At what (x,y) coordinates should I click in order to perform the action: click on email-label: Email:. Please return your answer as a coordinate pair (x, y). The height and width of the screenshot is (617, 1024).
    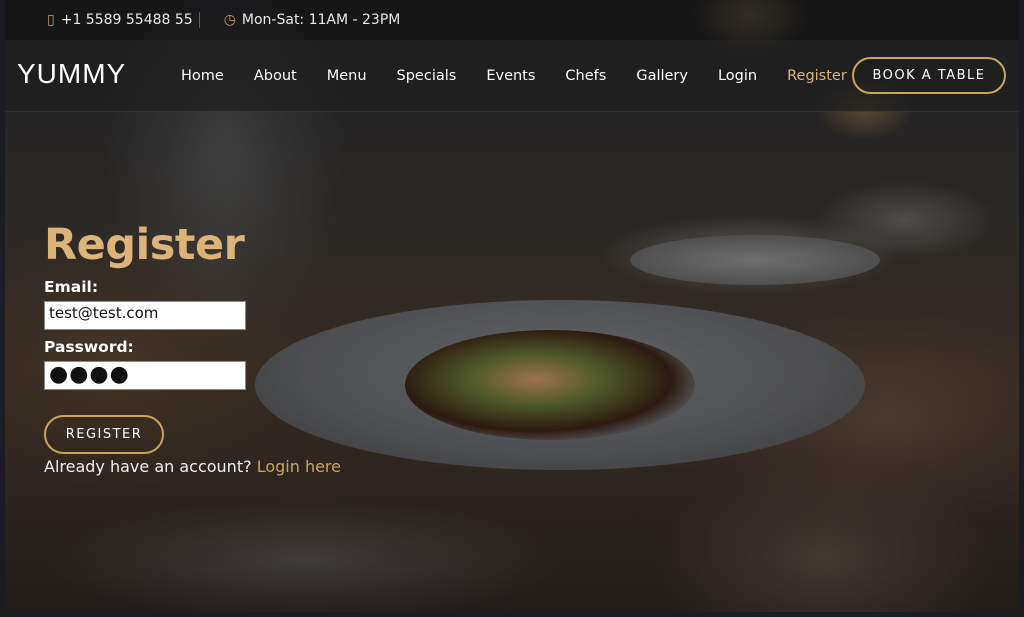
    Looking at the image, I should click on (71, 287).